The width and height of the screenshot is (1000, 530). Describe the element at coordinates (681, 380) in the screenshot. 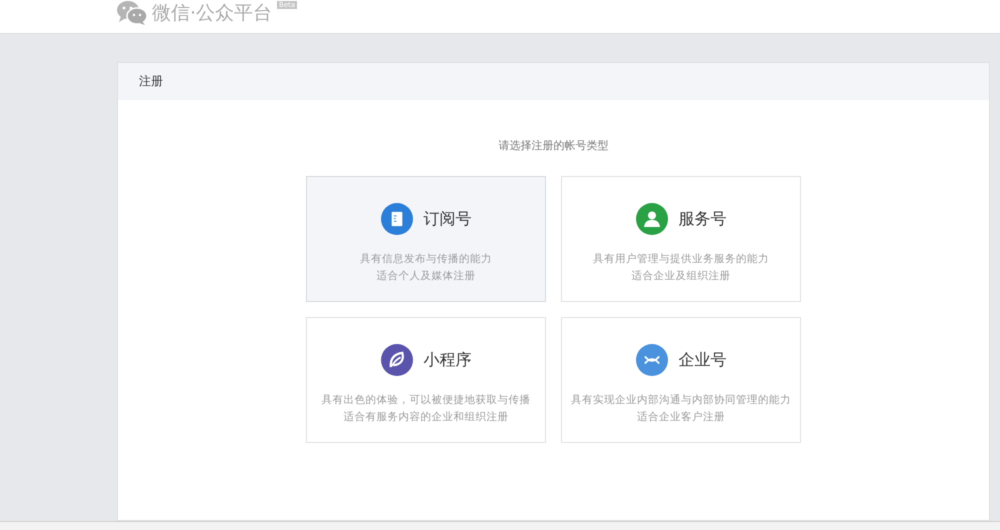

I see `account-type-card: 企业号 具有实现企业内部沟通与内部协同管理的能力 适合企业客户注册` at that location.